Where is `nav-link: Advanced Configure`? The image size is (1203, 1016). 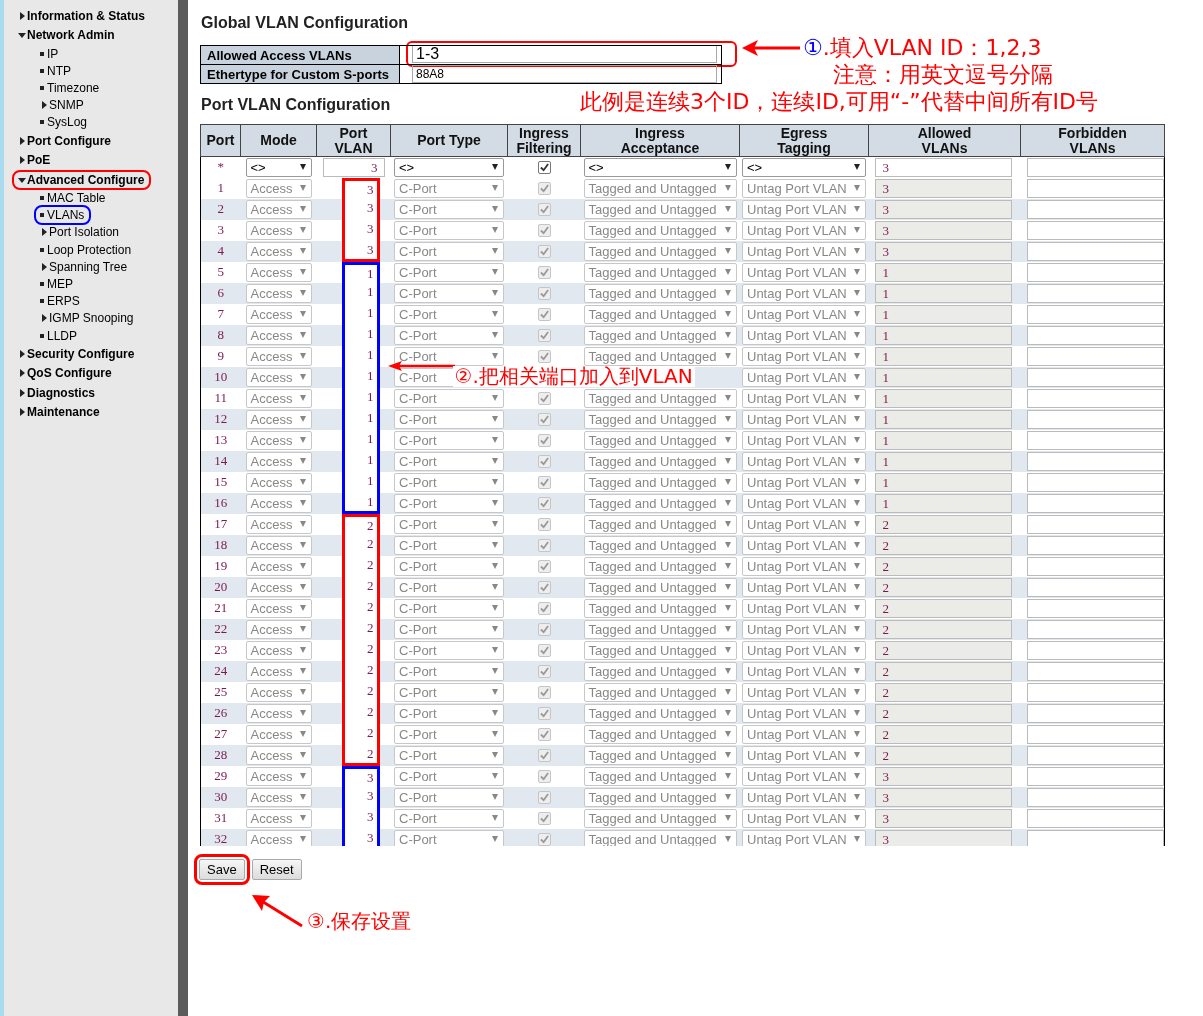
nav-link: Advanced Configure is located at coordinates (86, 179).